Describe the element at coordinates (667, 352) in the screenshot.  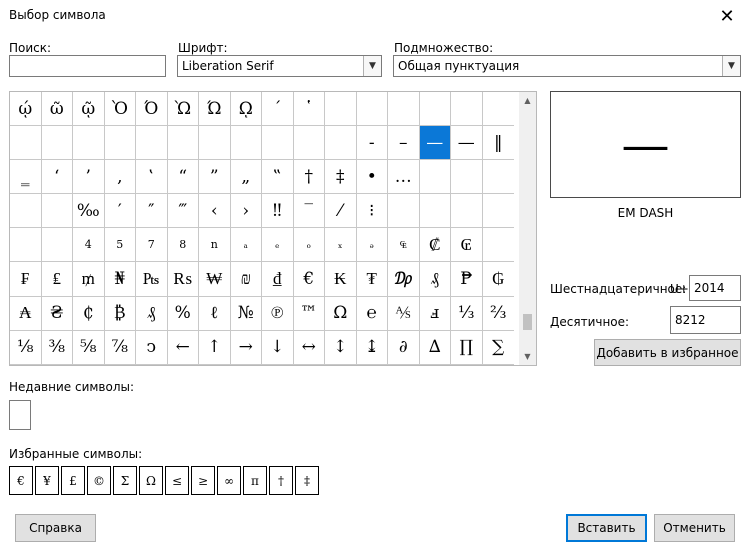
I see `add-favorite-button: Добавить в избранное` at that location.